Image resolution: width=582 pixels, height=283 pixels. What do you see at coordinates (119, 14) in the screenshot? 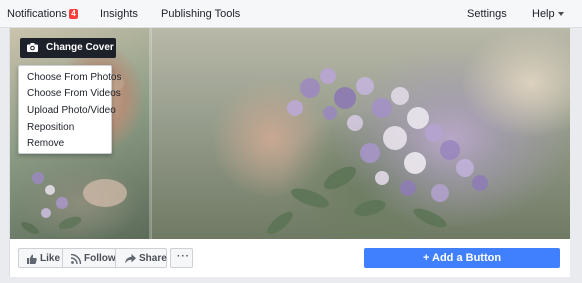
I see `nav-insights: Insights` at bounding box center [119, 14].